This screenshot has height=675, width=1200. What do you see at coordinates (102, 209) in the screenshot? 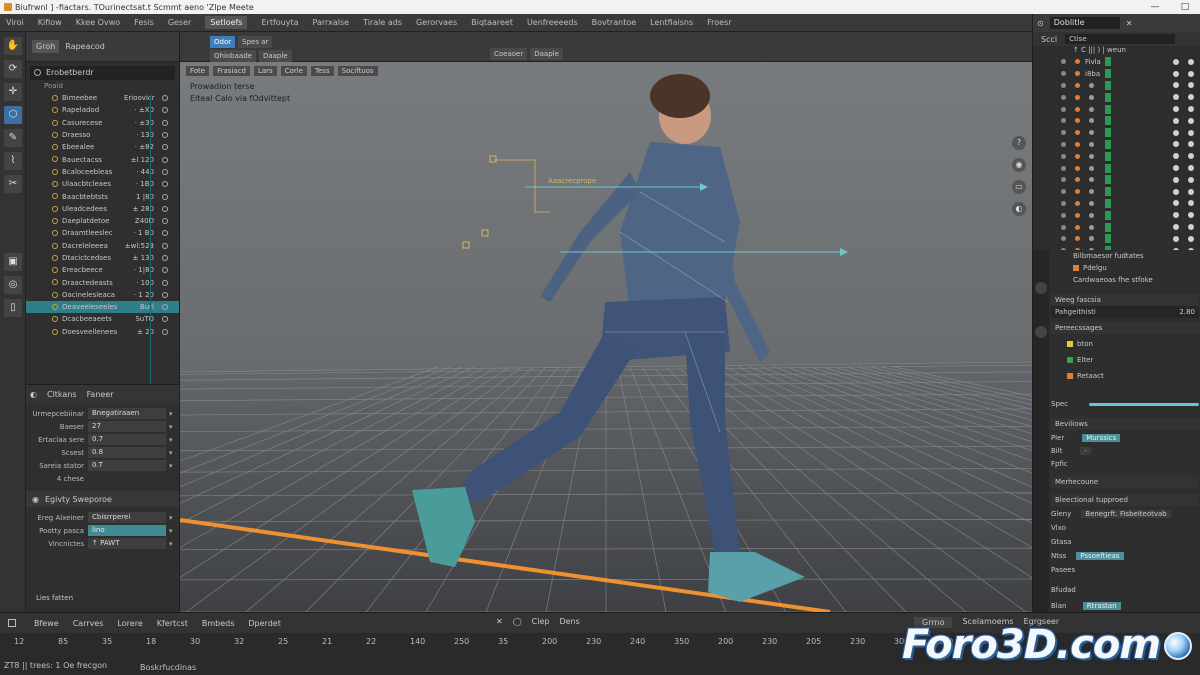
I see `outliner-row: Uleadcedees ± 280` at bounding box center [102, 209].